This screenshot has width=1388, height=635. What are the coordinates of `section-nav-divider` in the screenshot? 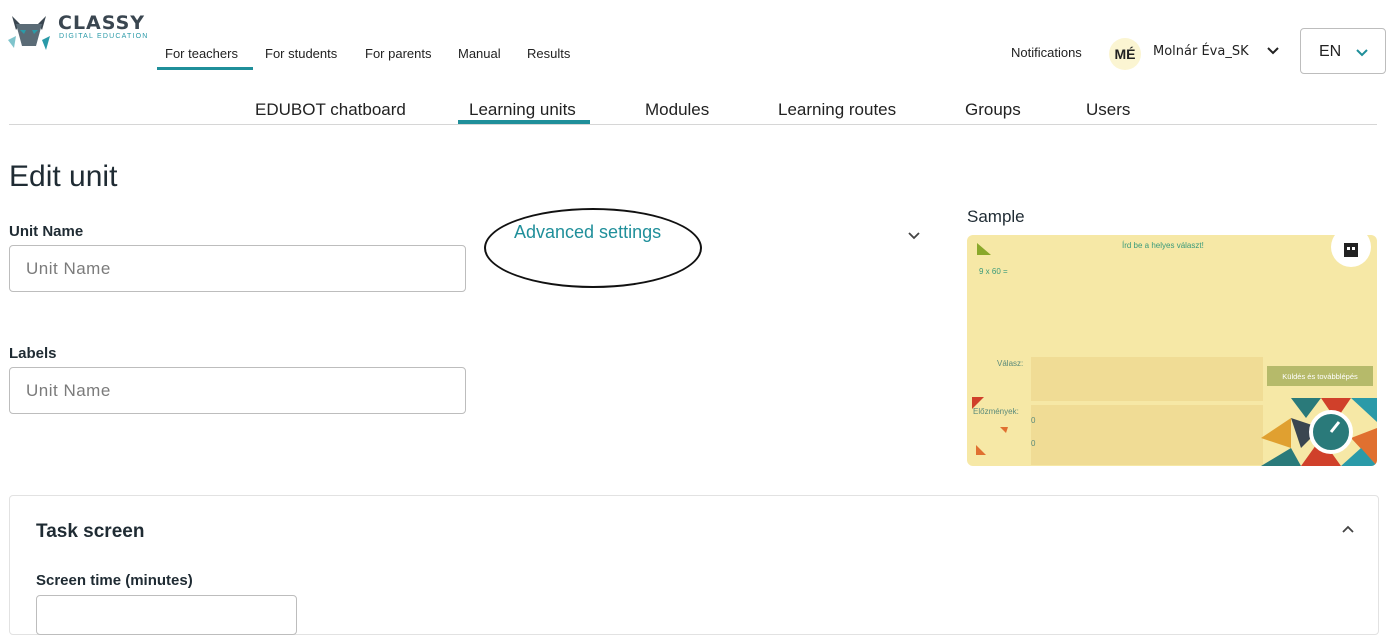 It's located at (693, 124).